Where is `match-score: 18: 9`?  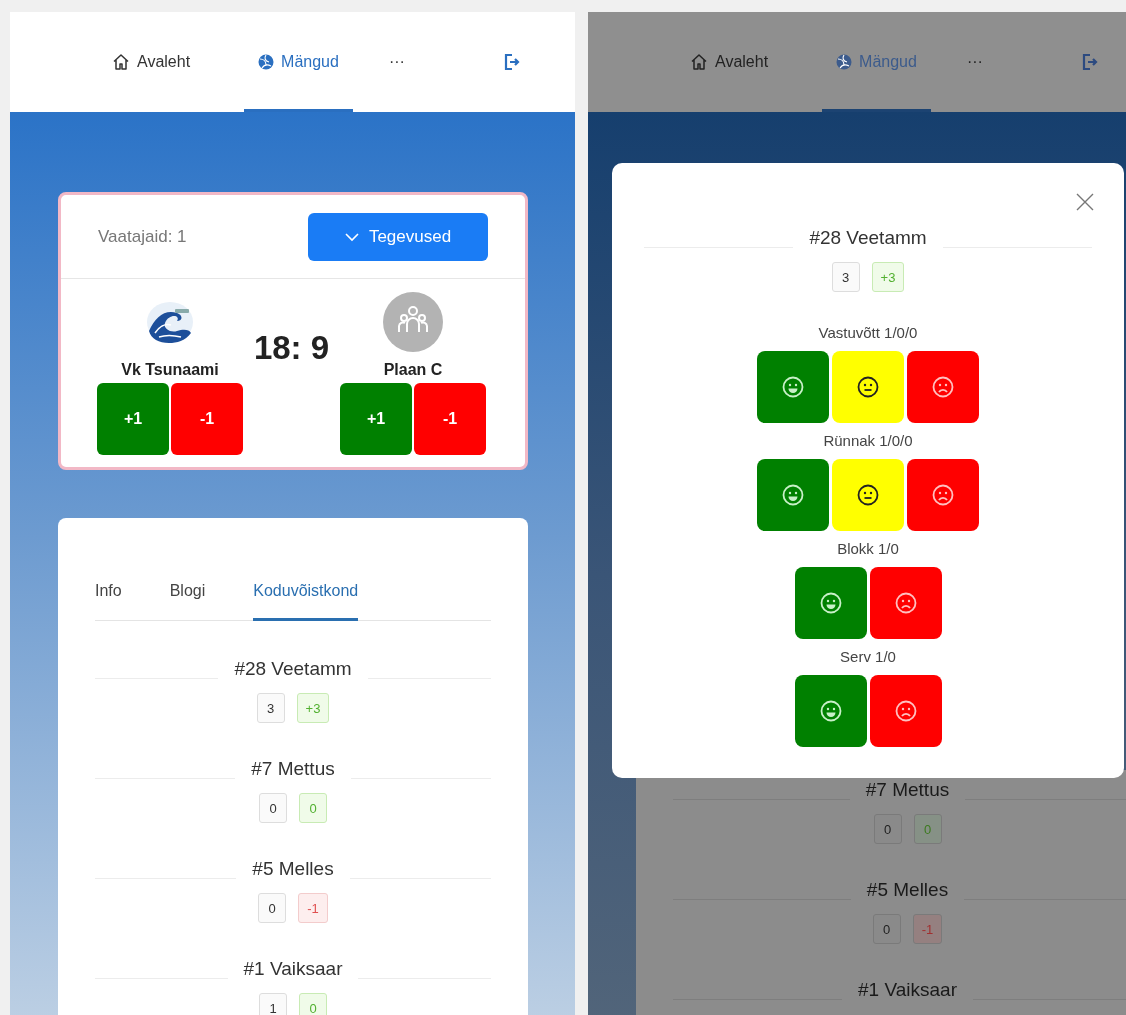 match-score: 18: 9 is located at coordinates (291, 348).